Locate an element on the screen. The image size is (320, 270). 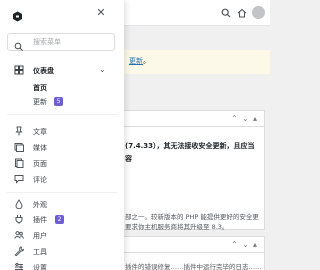
card-line-3: 要求你主机服务商将其升级至 8.3。 is located at coordinates (177, 227).